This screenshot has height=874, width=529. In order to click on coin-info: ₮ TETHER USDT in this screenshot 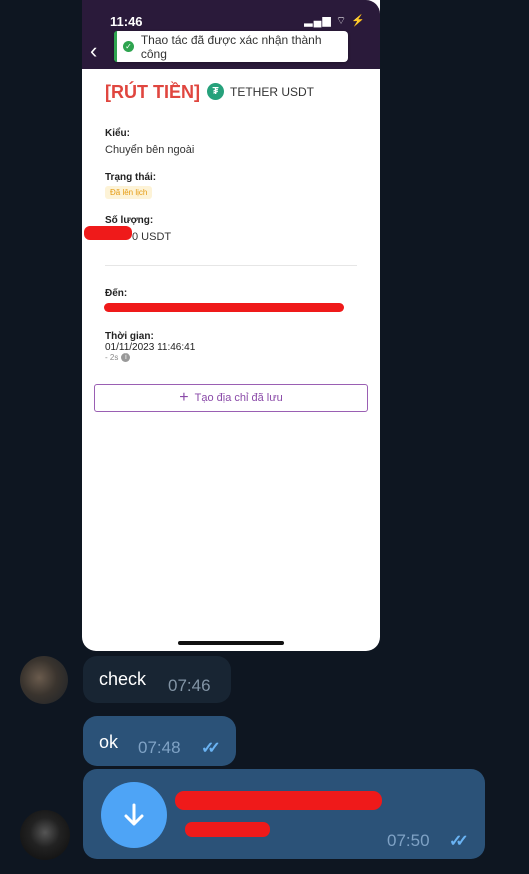, I will do `click(260, 91)`.